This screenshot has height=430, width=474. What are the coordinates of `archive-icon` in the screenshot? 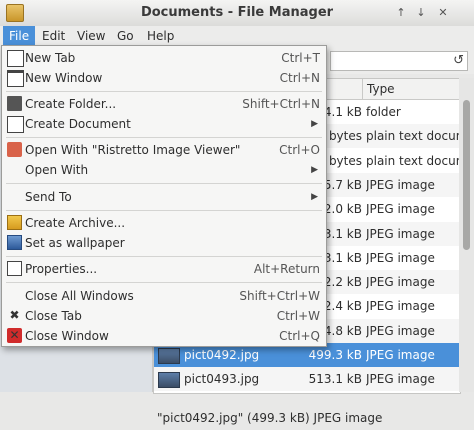 It's located at (14, 222).